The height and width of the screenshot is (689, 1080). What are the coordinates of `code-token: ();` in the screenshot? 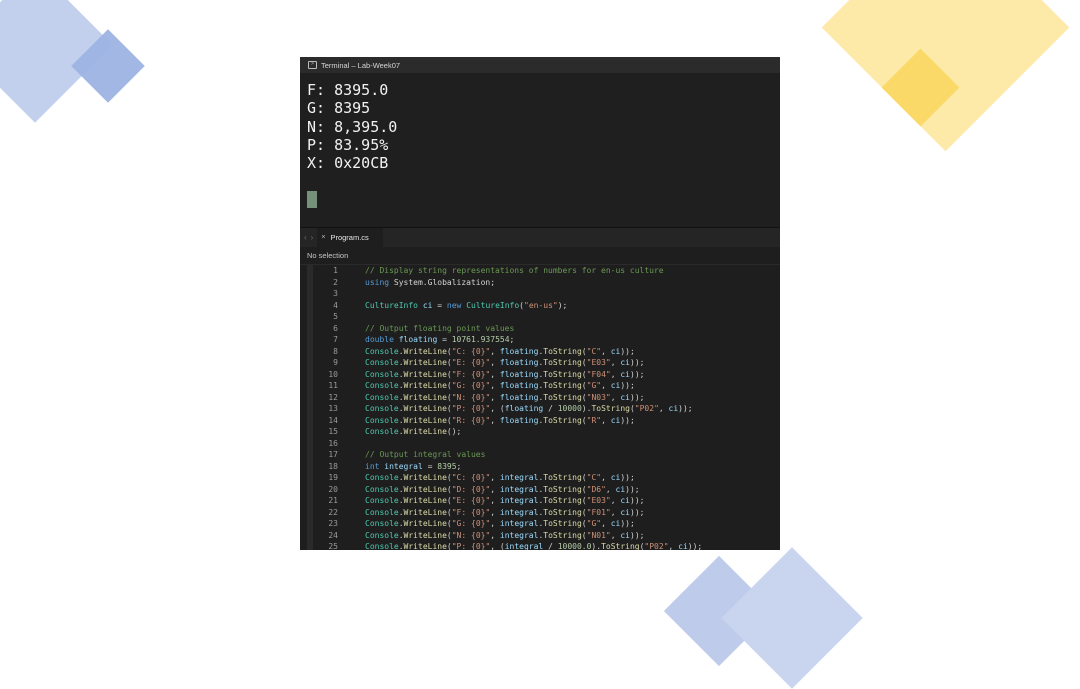 It's located at (454, 431).